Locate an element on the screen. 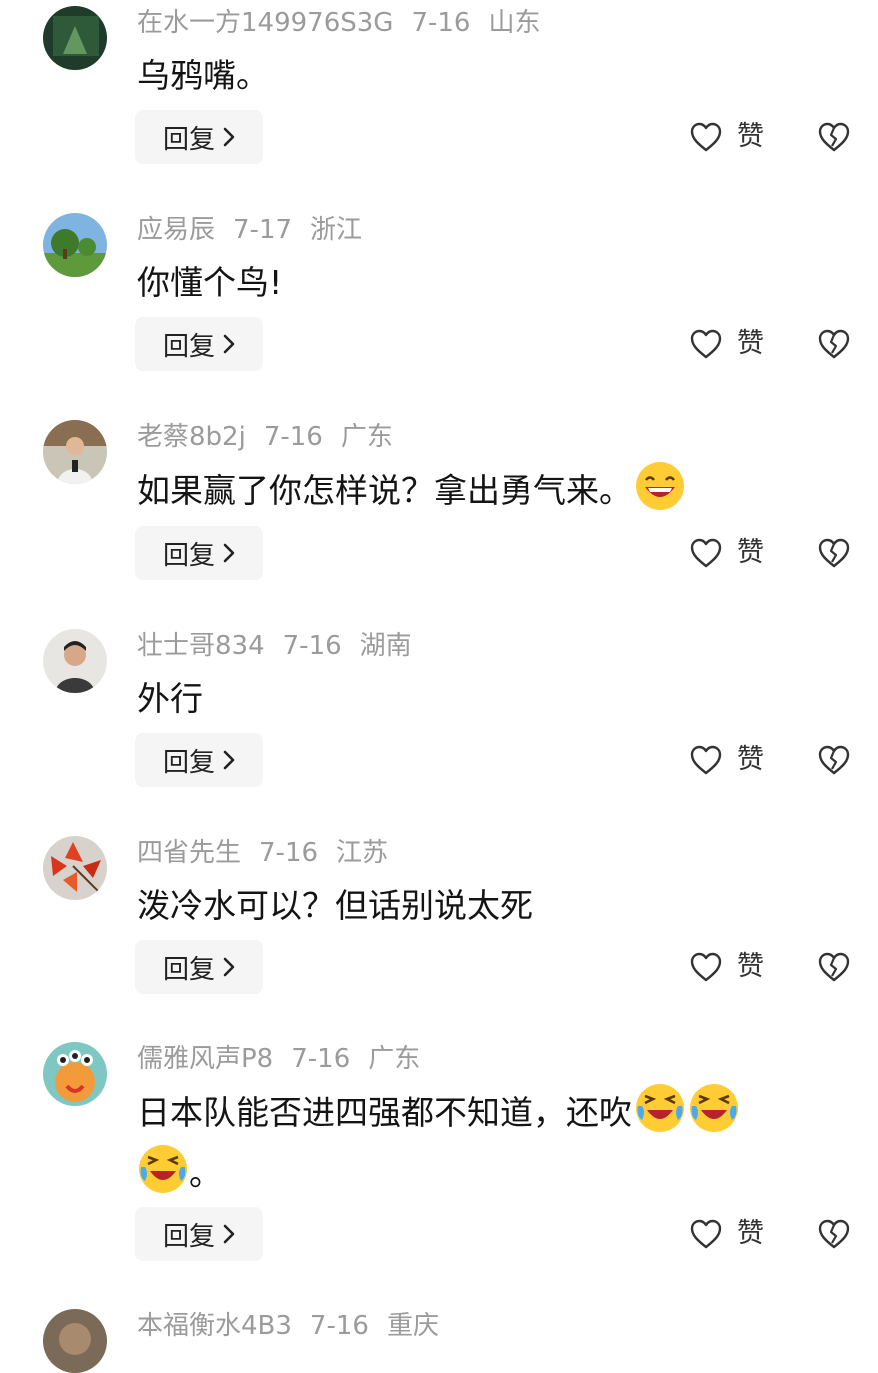  comment-meta: 老蔡8b2j 7-16 广东 is located at coordinates (274, 437).